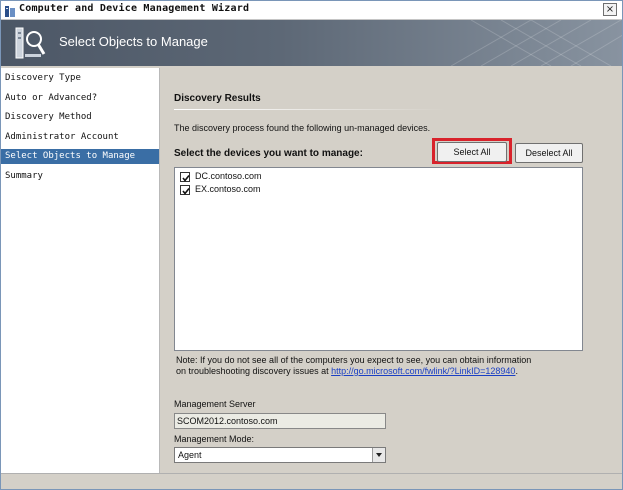  I want to click on section-divider, so click(310, 109).